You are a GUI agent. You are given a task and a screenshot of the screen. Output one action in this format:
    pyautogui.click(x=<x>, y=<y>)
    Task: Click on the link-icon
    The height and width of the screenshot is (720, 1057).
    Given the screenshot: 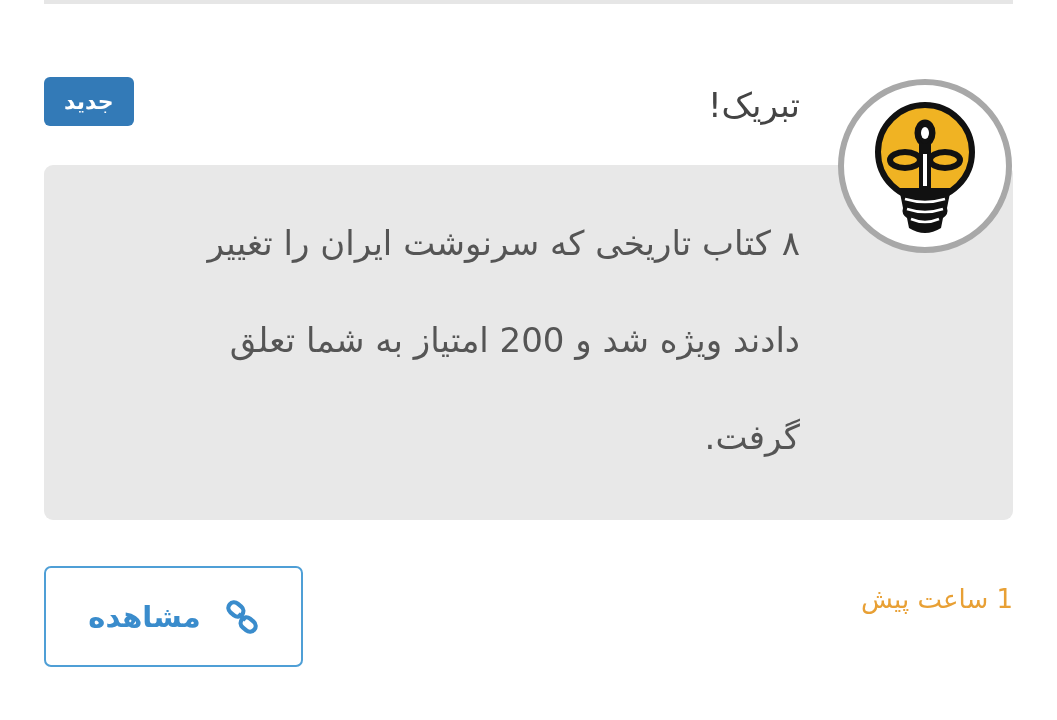 What is the action you would take?
    pyautogui.click(x=241, y=616)
    